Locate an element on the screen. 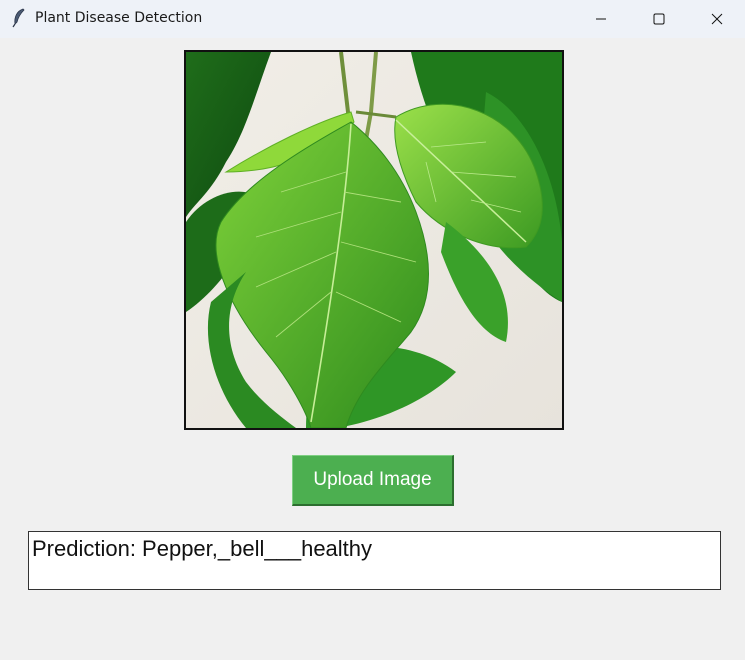  prediction-text: Prediction: Pepper,_bell___healthy is located at coordinates (202, 548).